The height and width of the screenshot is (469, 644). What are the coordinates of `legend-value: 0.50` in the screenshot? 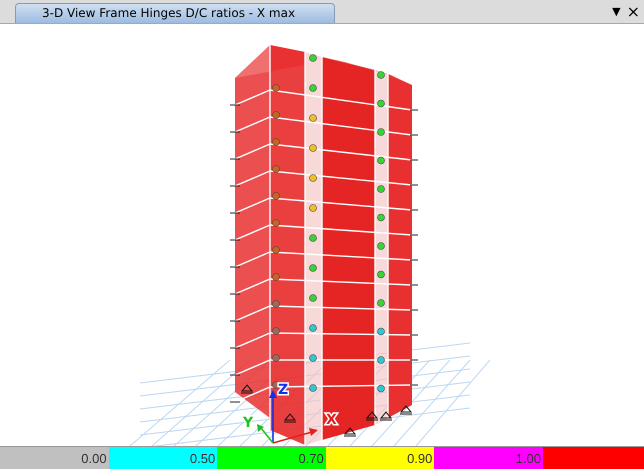 It's located at (203, 458).